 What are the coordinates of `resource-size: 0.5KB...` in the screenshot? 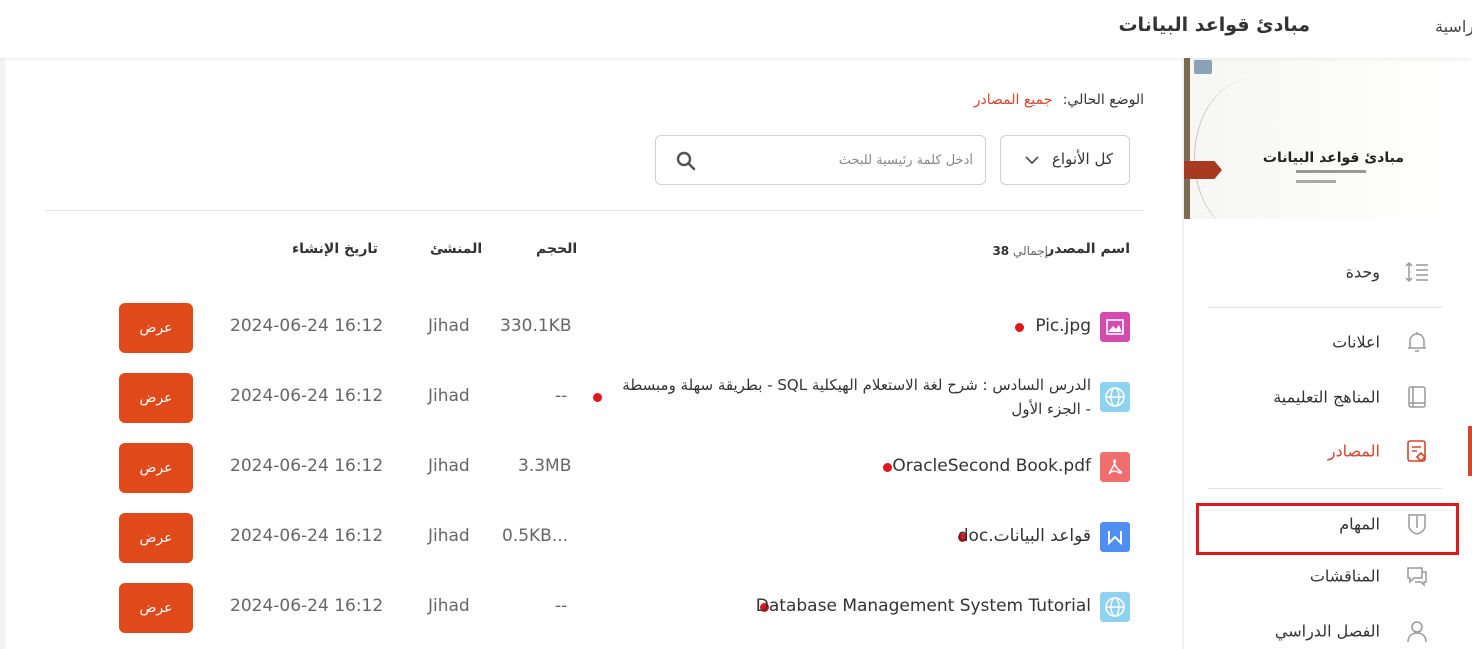 It's located at (535, 536).